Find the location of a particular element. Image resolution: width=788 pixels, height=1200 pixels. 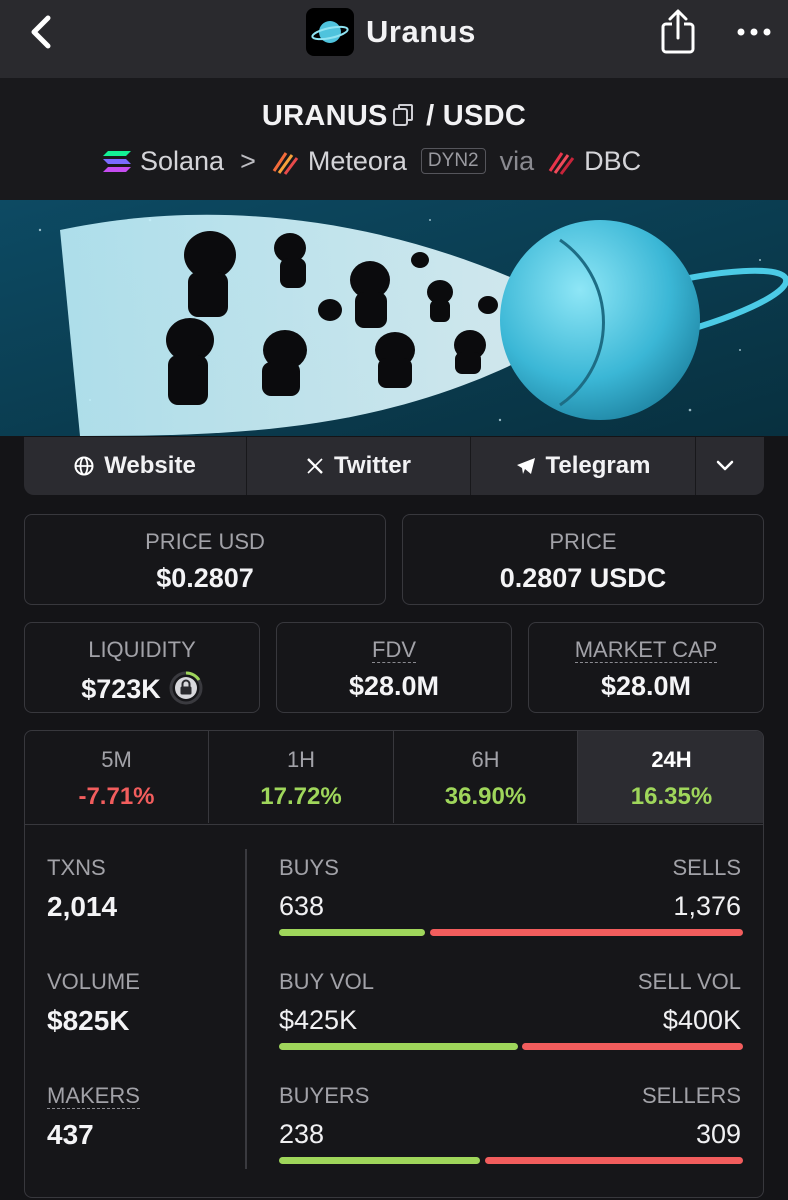

column-divider is located at coordinates (246, 1009).